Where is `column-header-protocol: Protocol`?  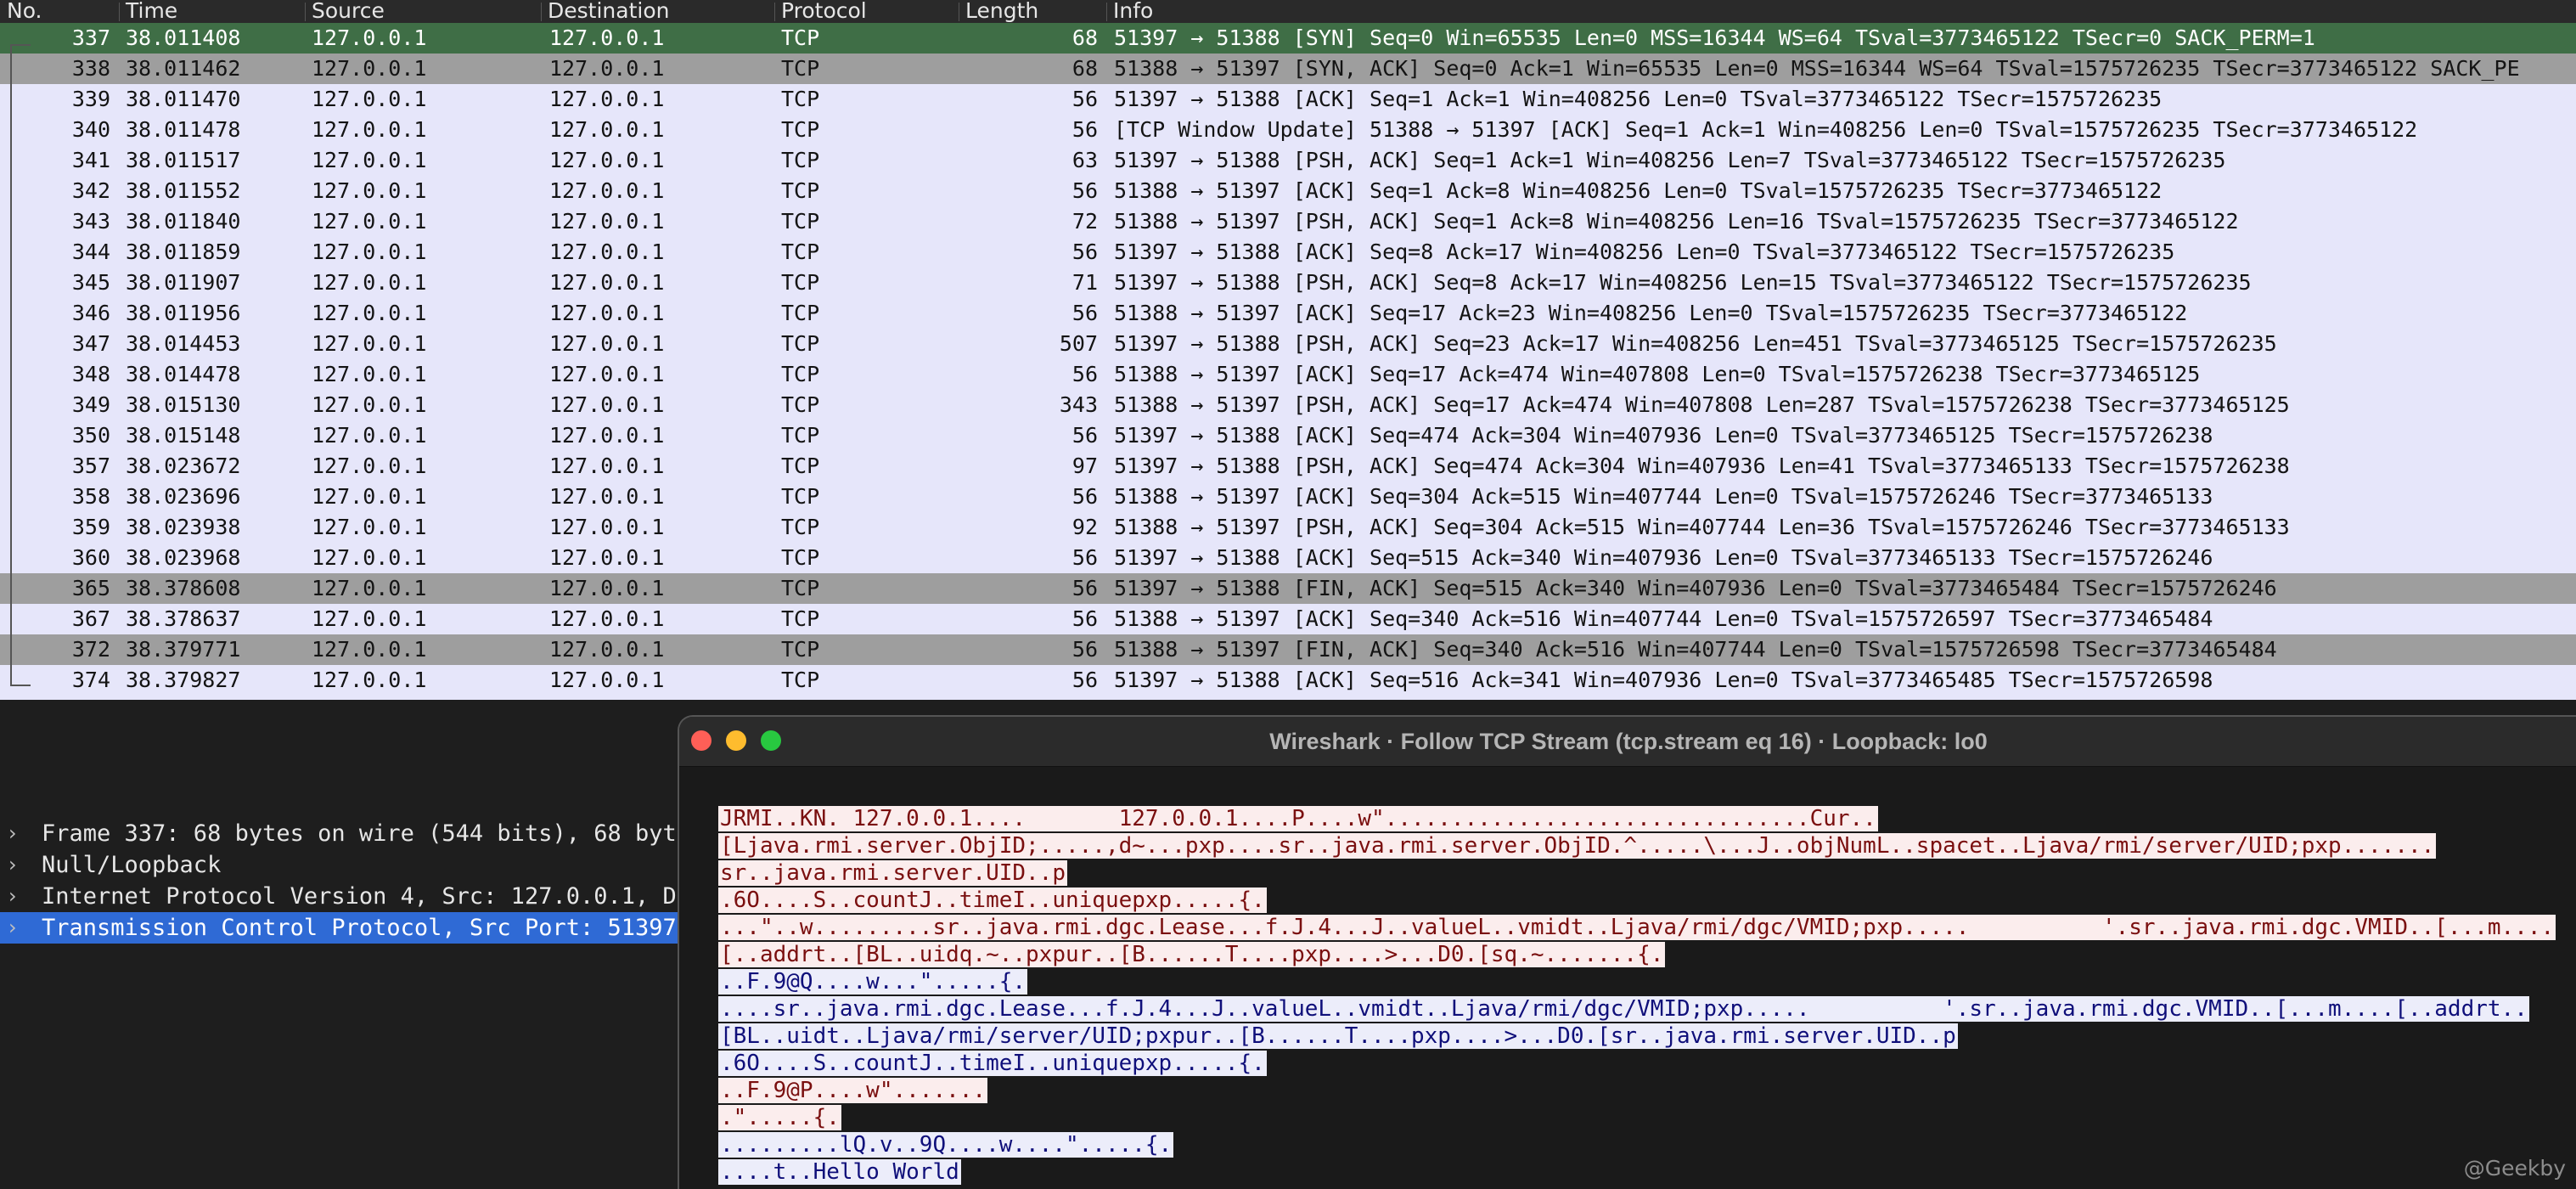
column-header-protocol: Protocol is located at coordinates (824, 11).